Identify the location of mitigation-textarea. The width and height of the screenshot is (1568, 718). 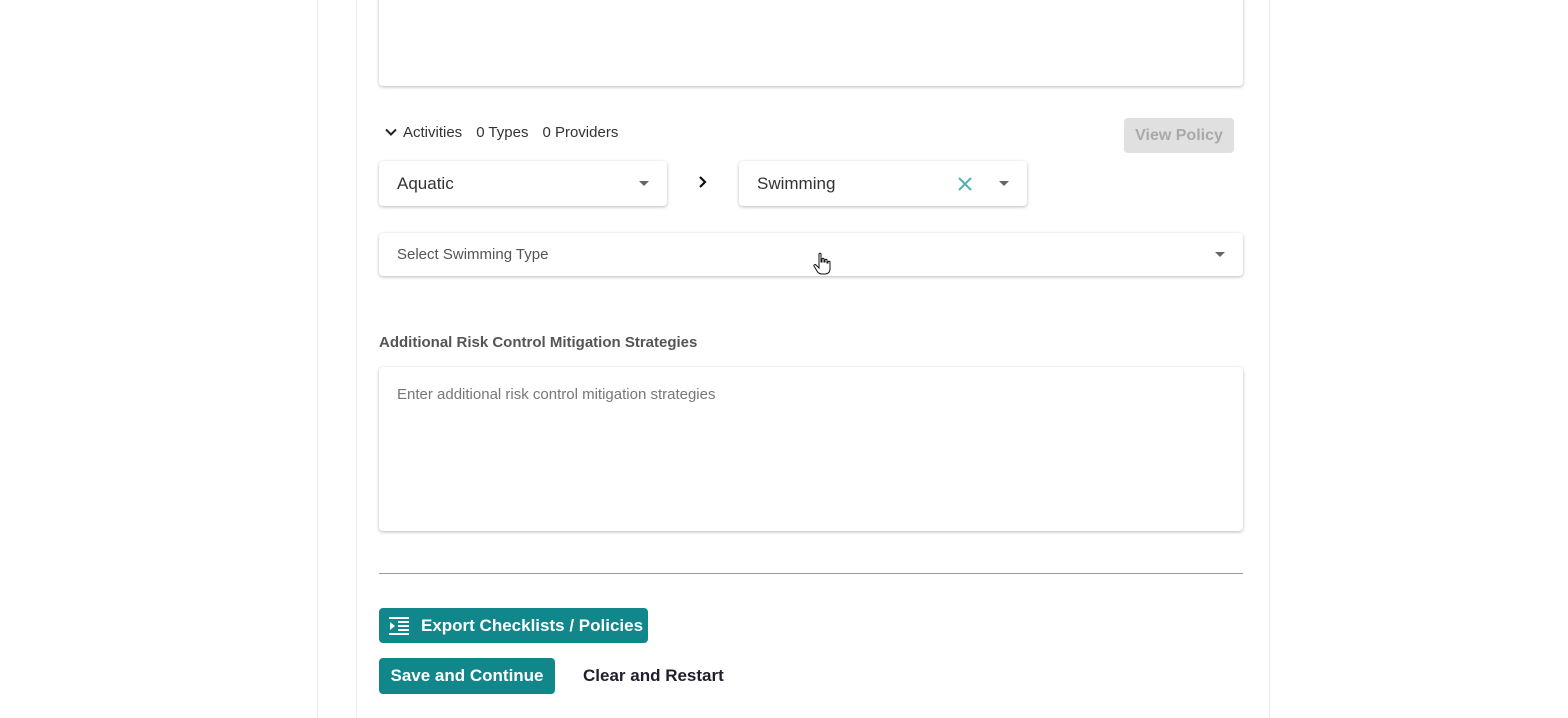
(811, 449).